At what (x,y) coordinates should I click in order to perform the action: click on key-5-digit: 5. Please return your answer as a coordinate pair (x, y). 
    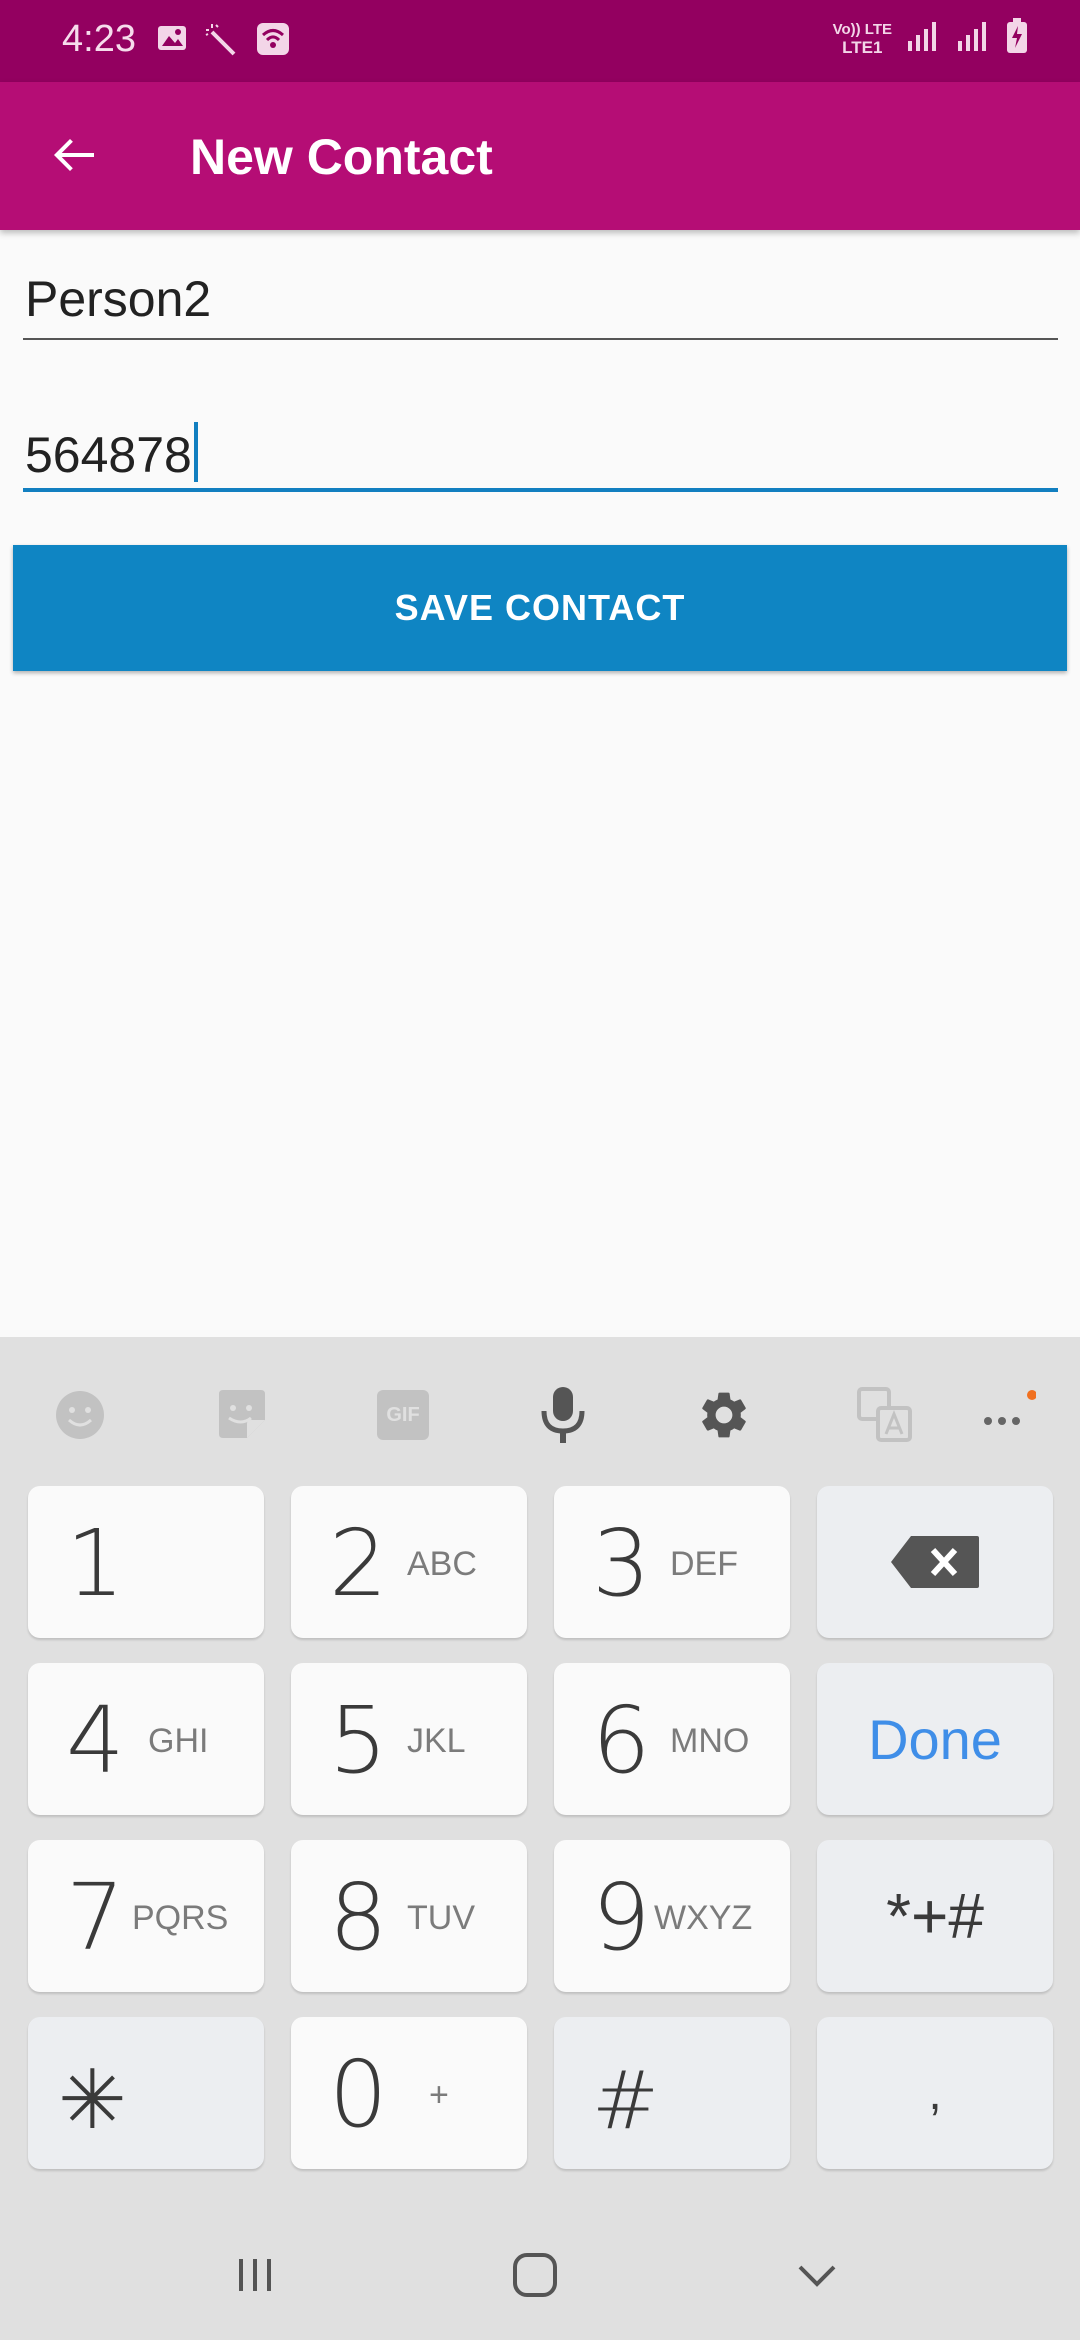
    Looking at the image, I should click on (358, 1740).